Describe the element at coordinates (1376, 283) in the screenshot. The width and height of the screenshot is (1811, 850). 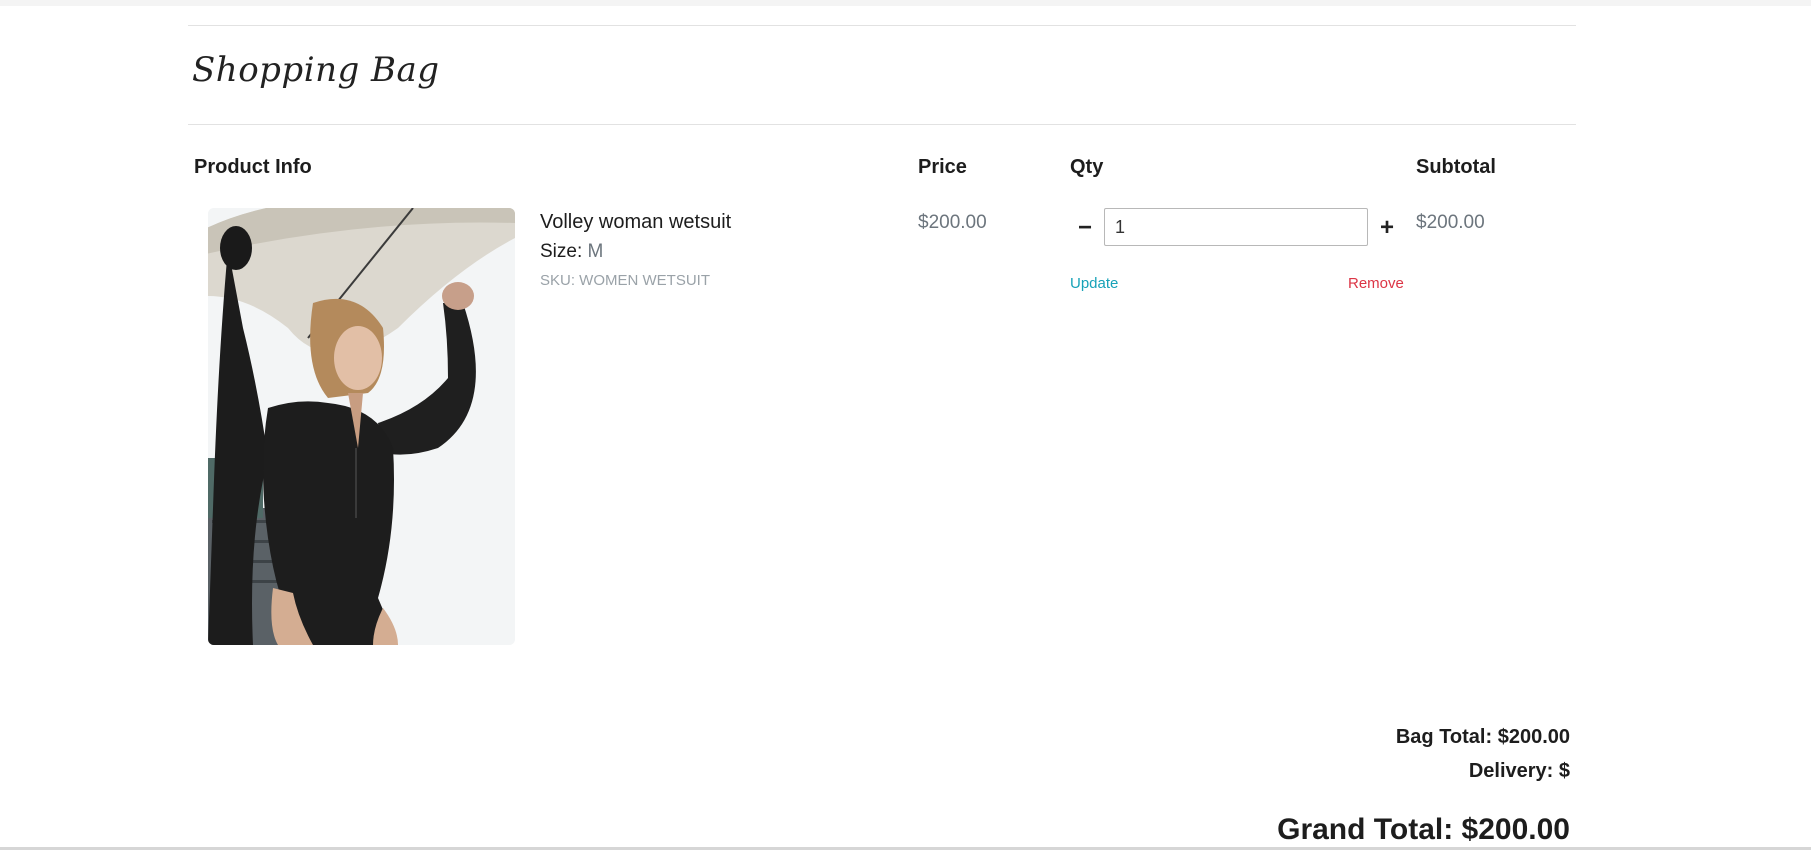
I see `remove-link: Remove` at that location.